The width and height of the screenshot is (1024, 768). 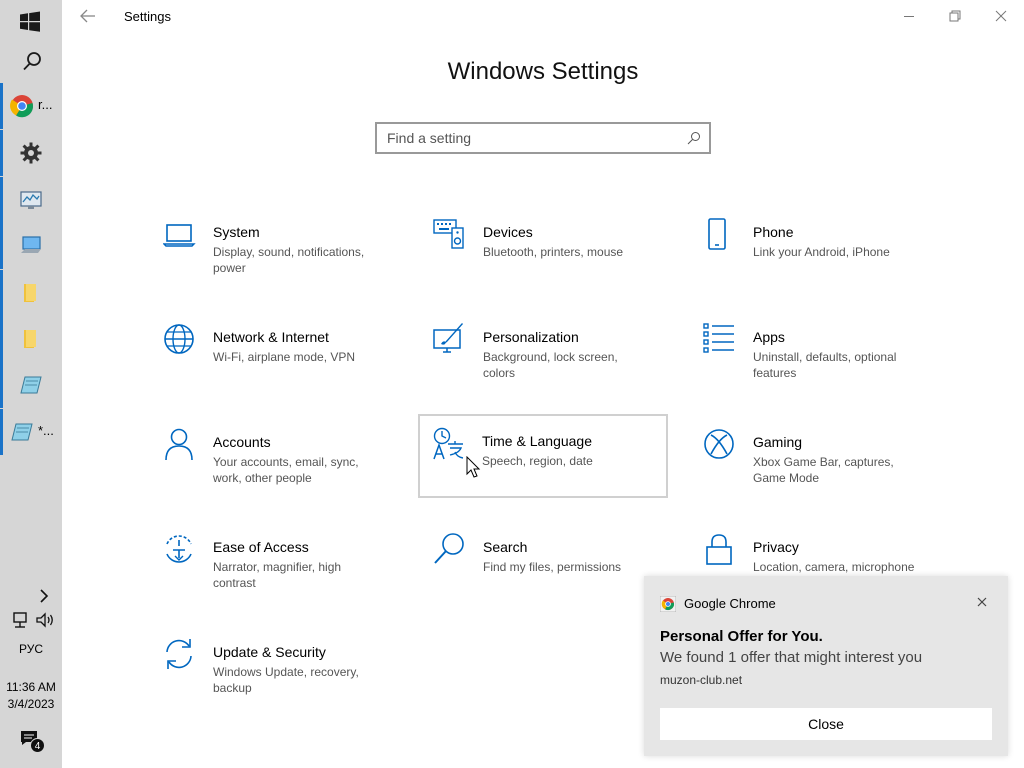 I want to click on taskbar-computer-app, so click(x=31, y=246).